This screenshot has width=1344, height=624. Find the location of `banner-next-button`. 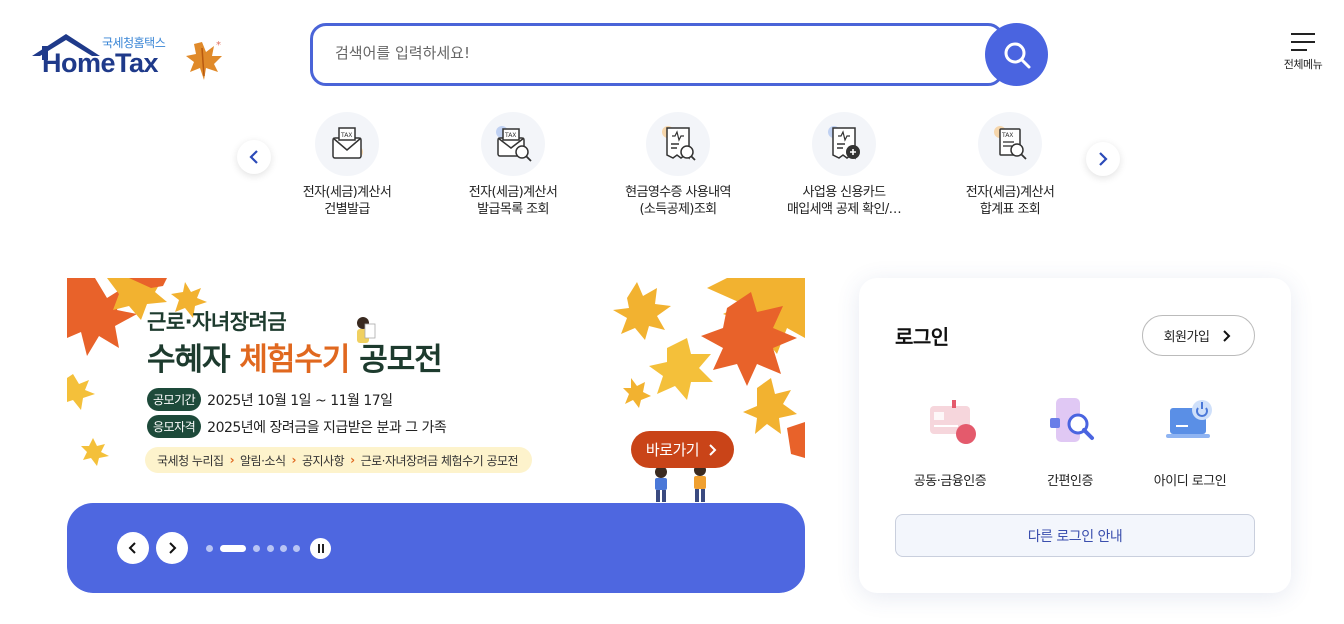

banner-next-button is located at coordinates (172, 548).